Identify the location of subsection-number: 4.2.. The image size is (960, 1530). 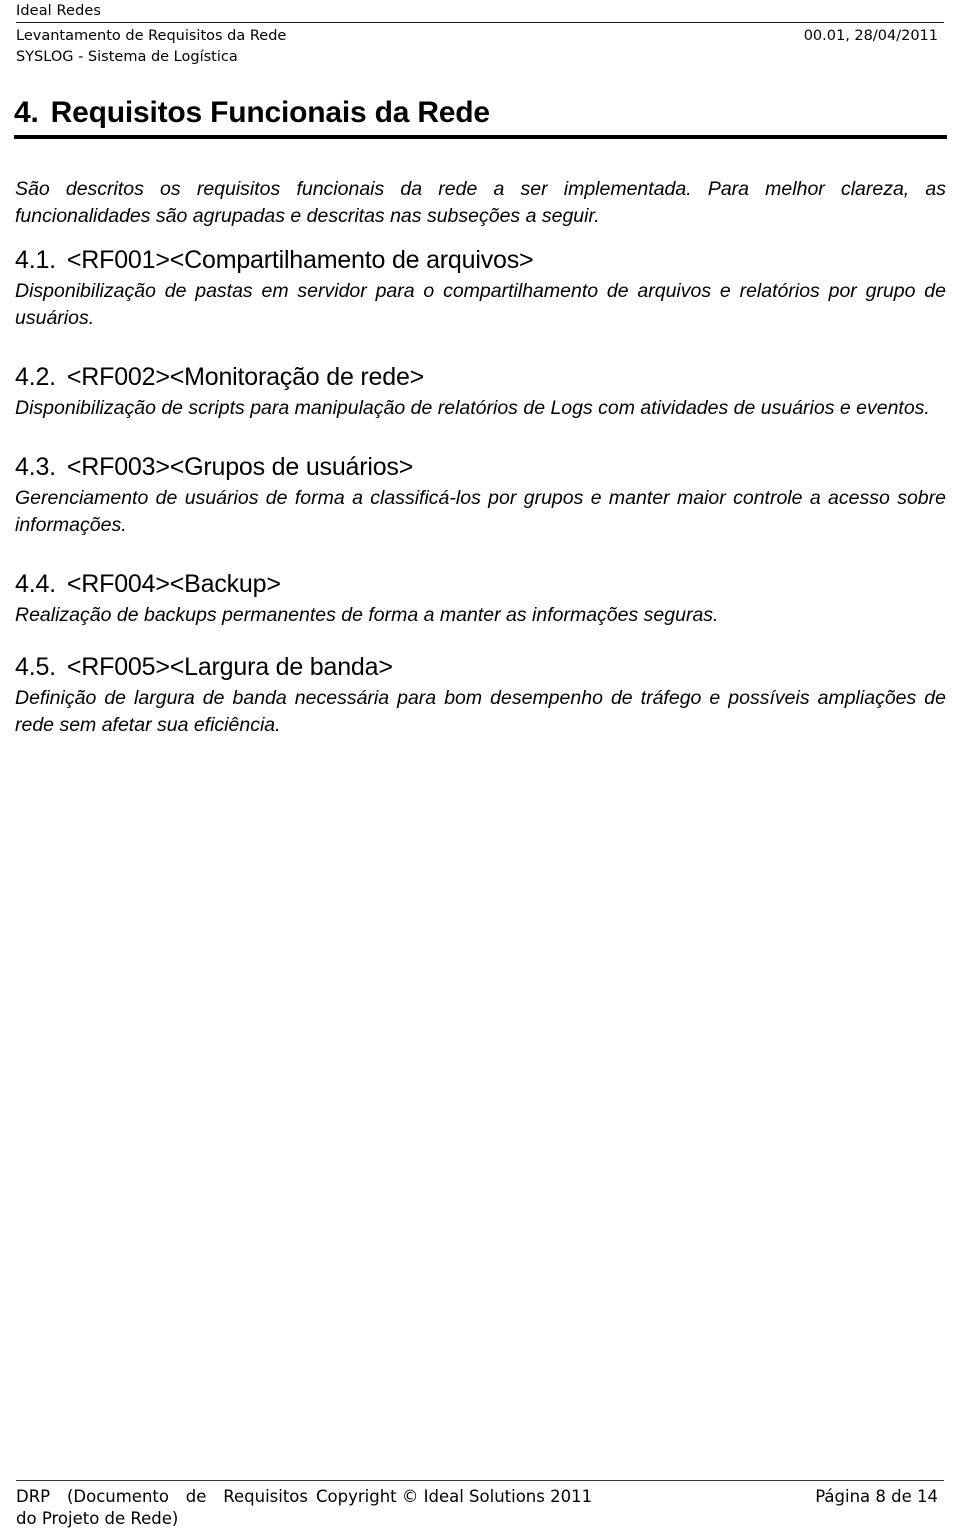
(35, 377).